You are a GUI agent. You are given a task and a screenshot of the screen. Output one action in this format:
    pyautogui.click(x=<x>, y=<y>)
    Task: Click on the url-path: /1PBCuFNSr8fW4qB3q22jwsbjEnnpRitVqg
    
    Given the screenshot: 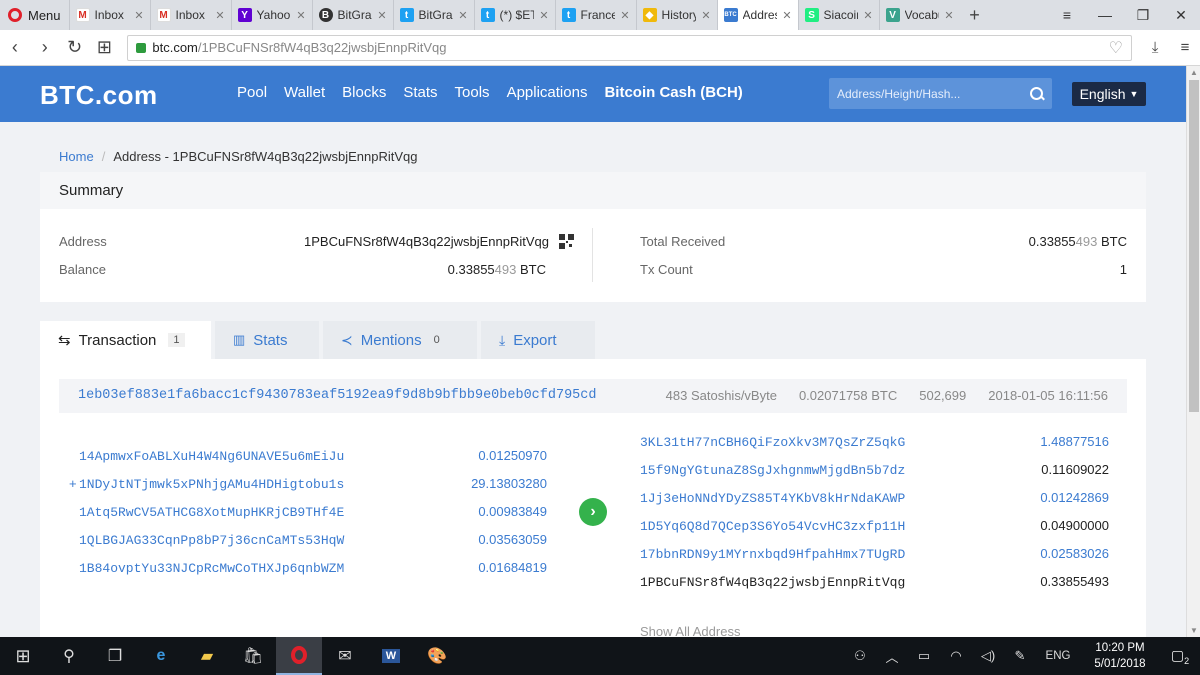 What is the action you would take?
    pyautogui.click(x=322, y=47)
    